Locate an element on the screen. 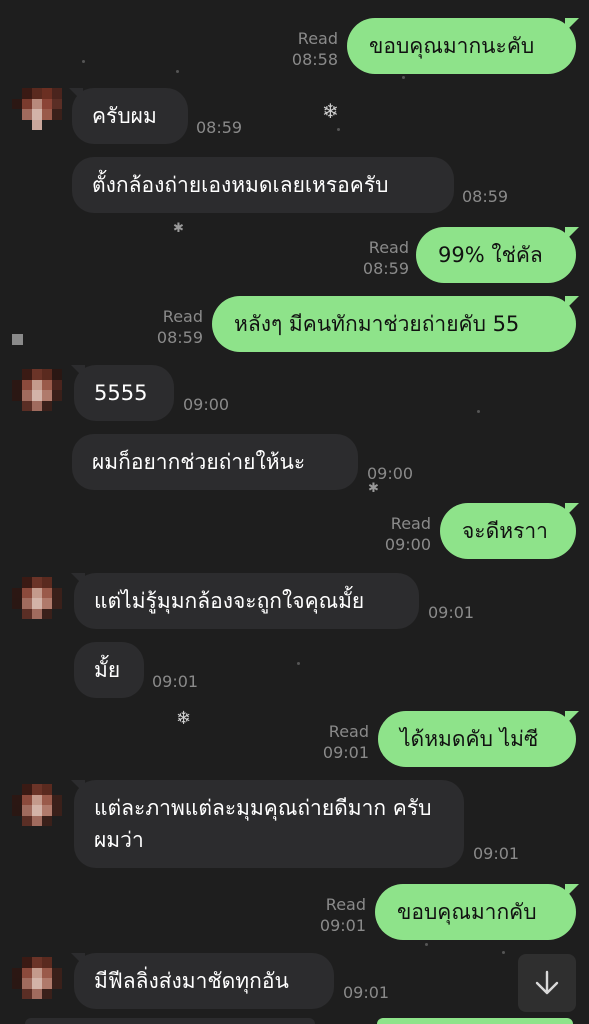 This screenshot has width=589, height=1024. message-bubble: แต่ไม่รู้มุมกล้องจะถูกใจคุณมั้ย is located at coordinates (246, 601).